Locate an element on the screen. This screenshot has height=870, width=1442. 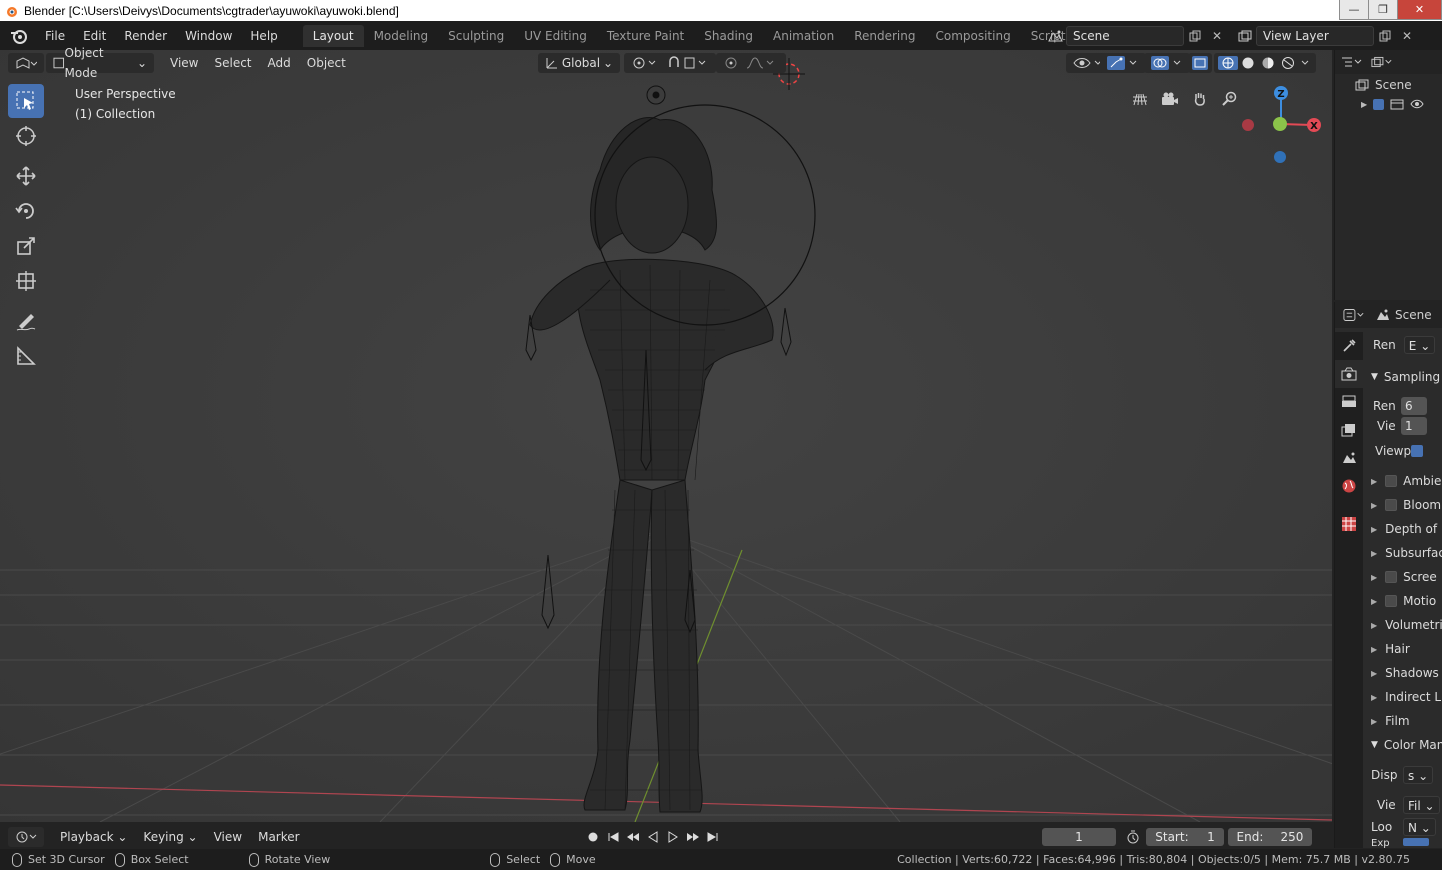
view-layer-tab-icon is located at coordinates (1349, 430).